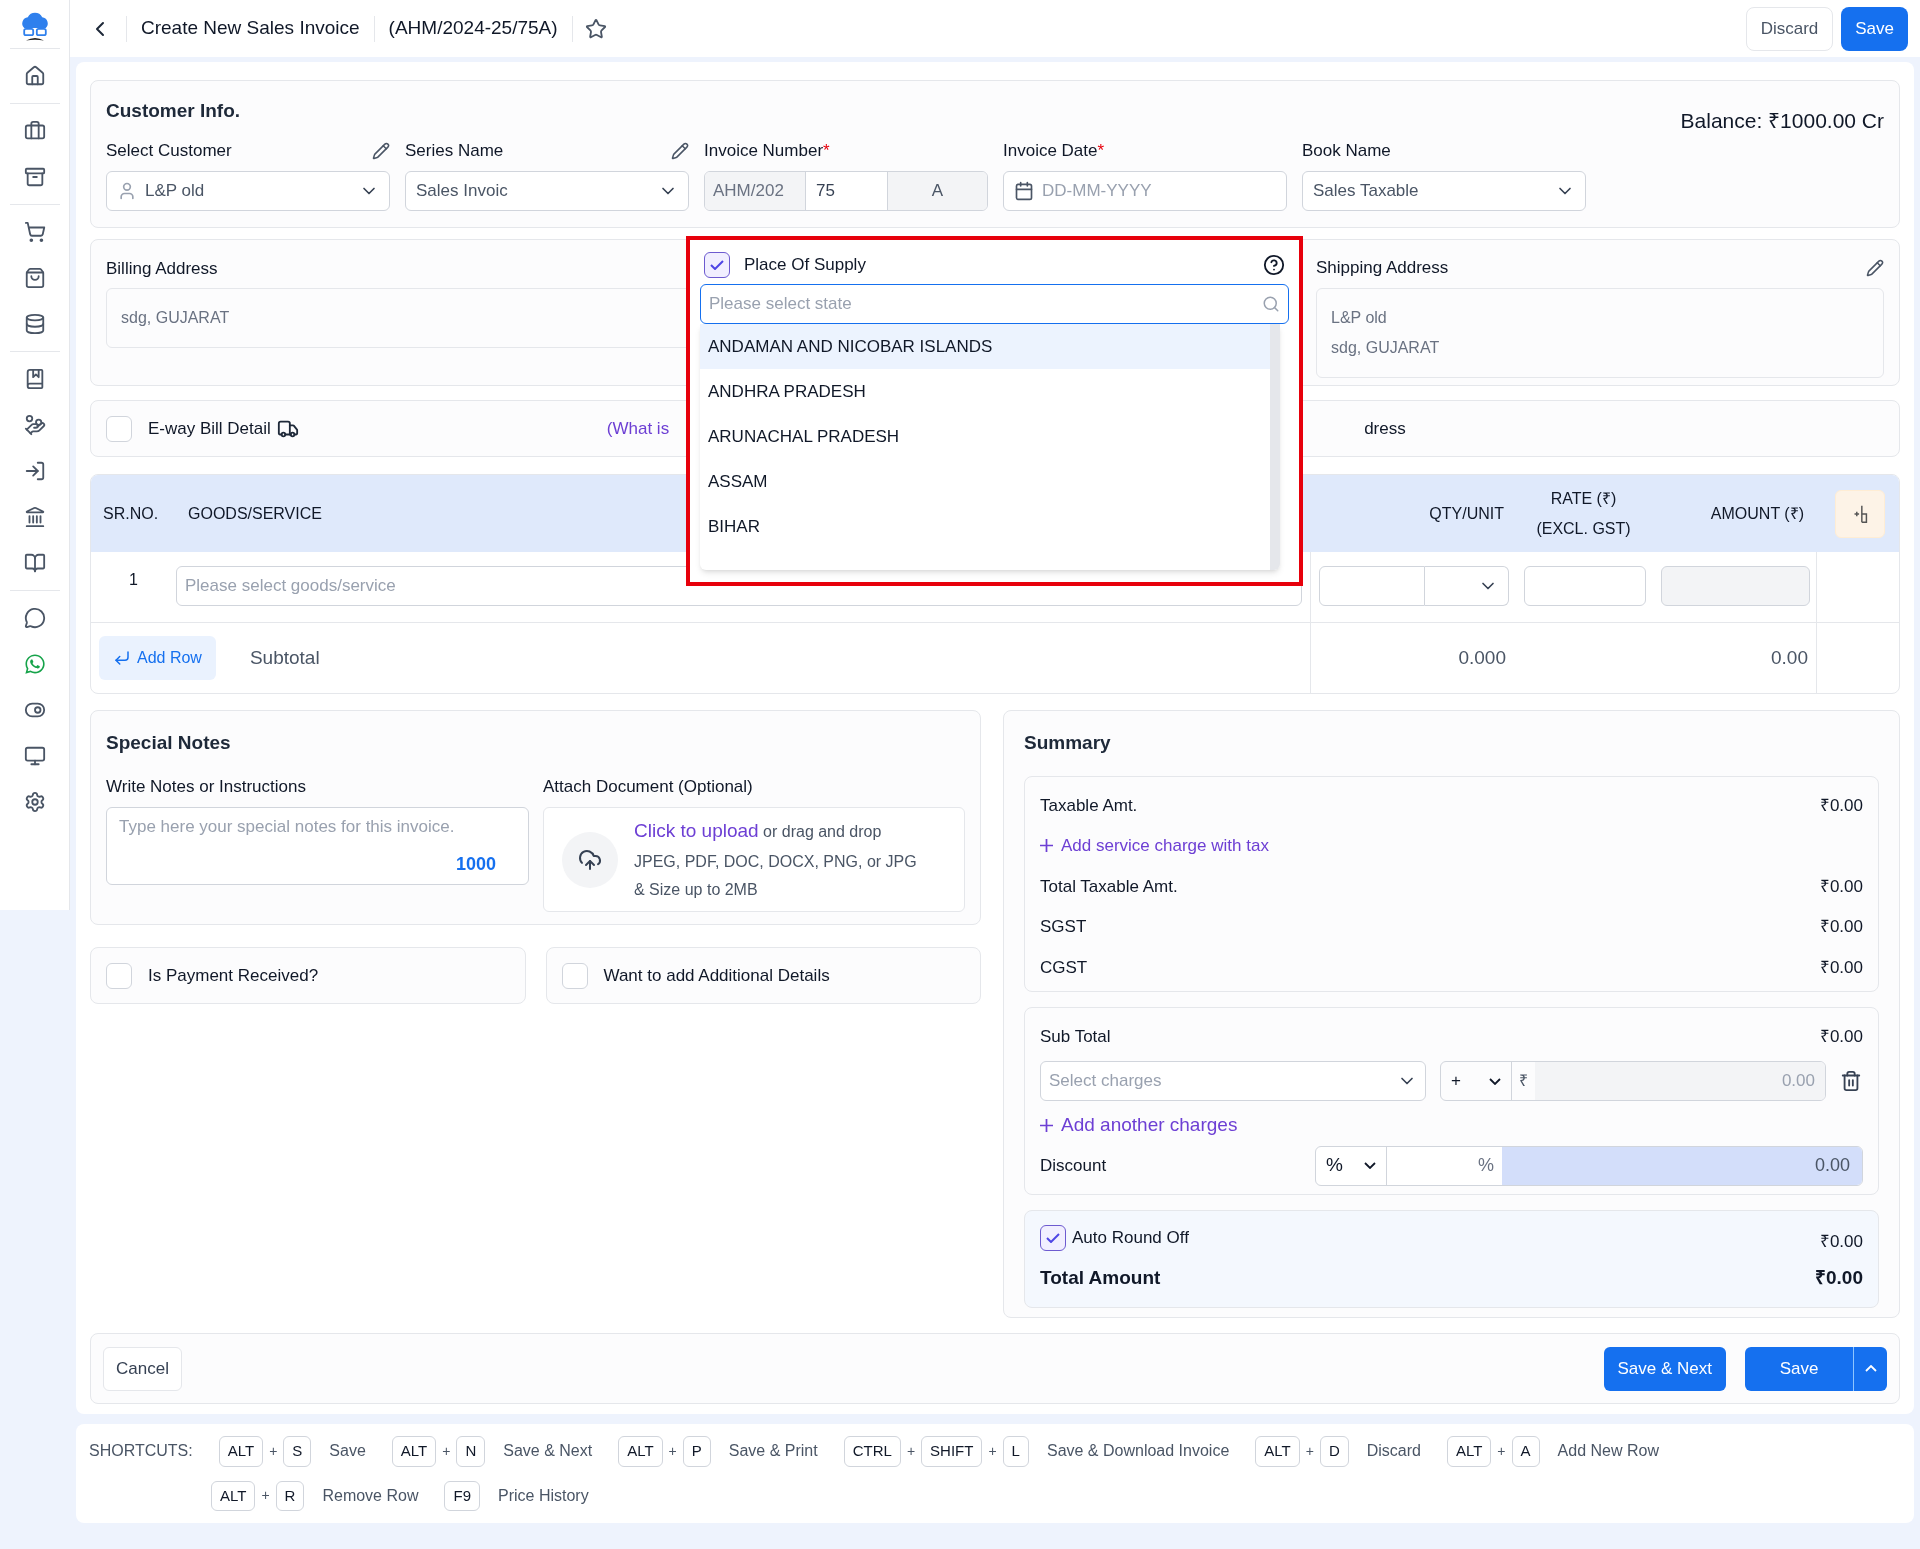  What do you see at coordinates (173, 111) in the screenshot?
I see `section-title: Customer Info.` at bounding box center [173, 111].